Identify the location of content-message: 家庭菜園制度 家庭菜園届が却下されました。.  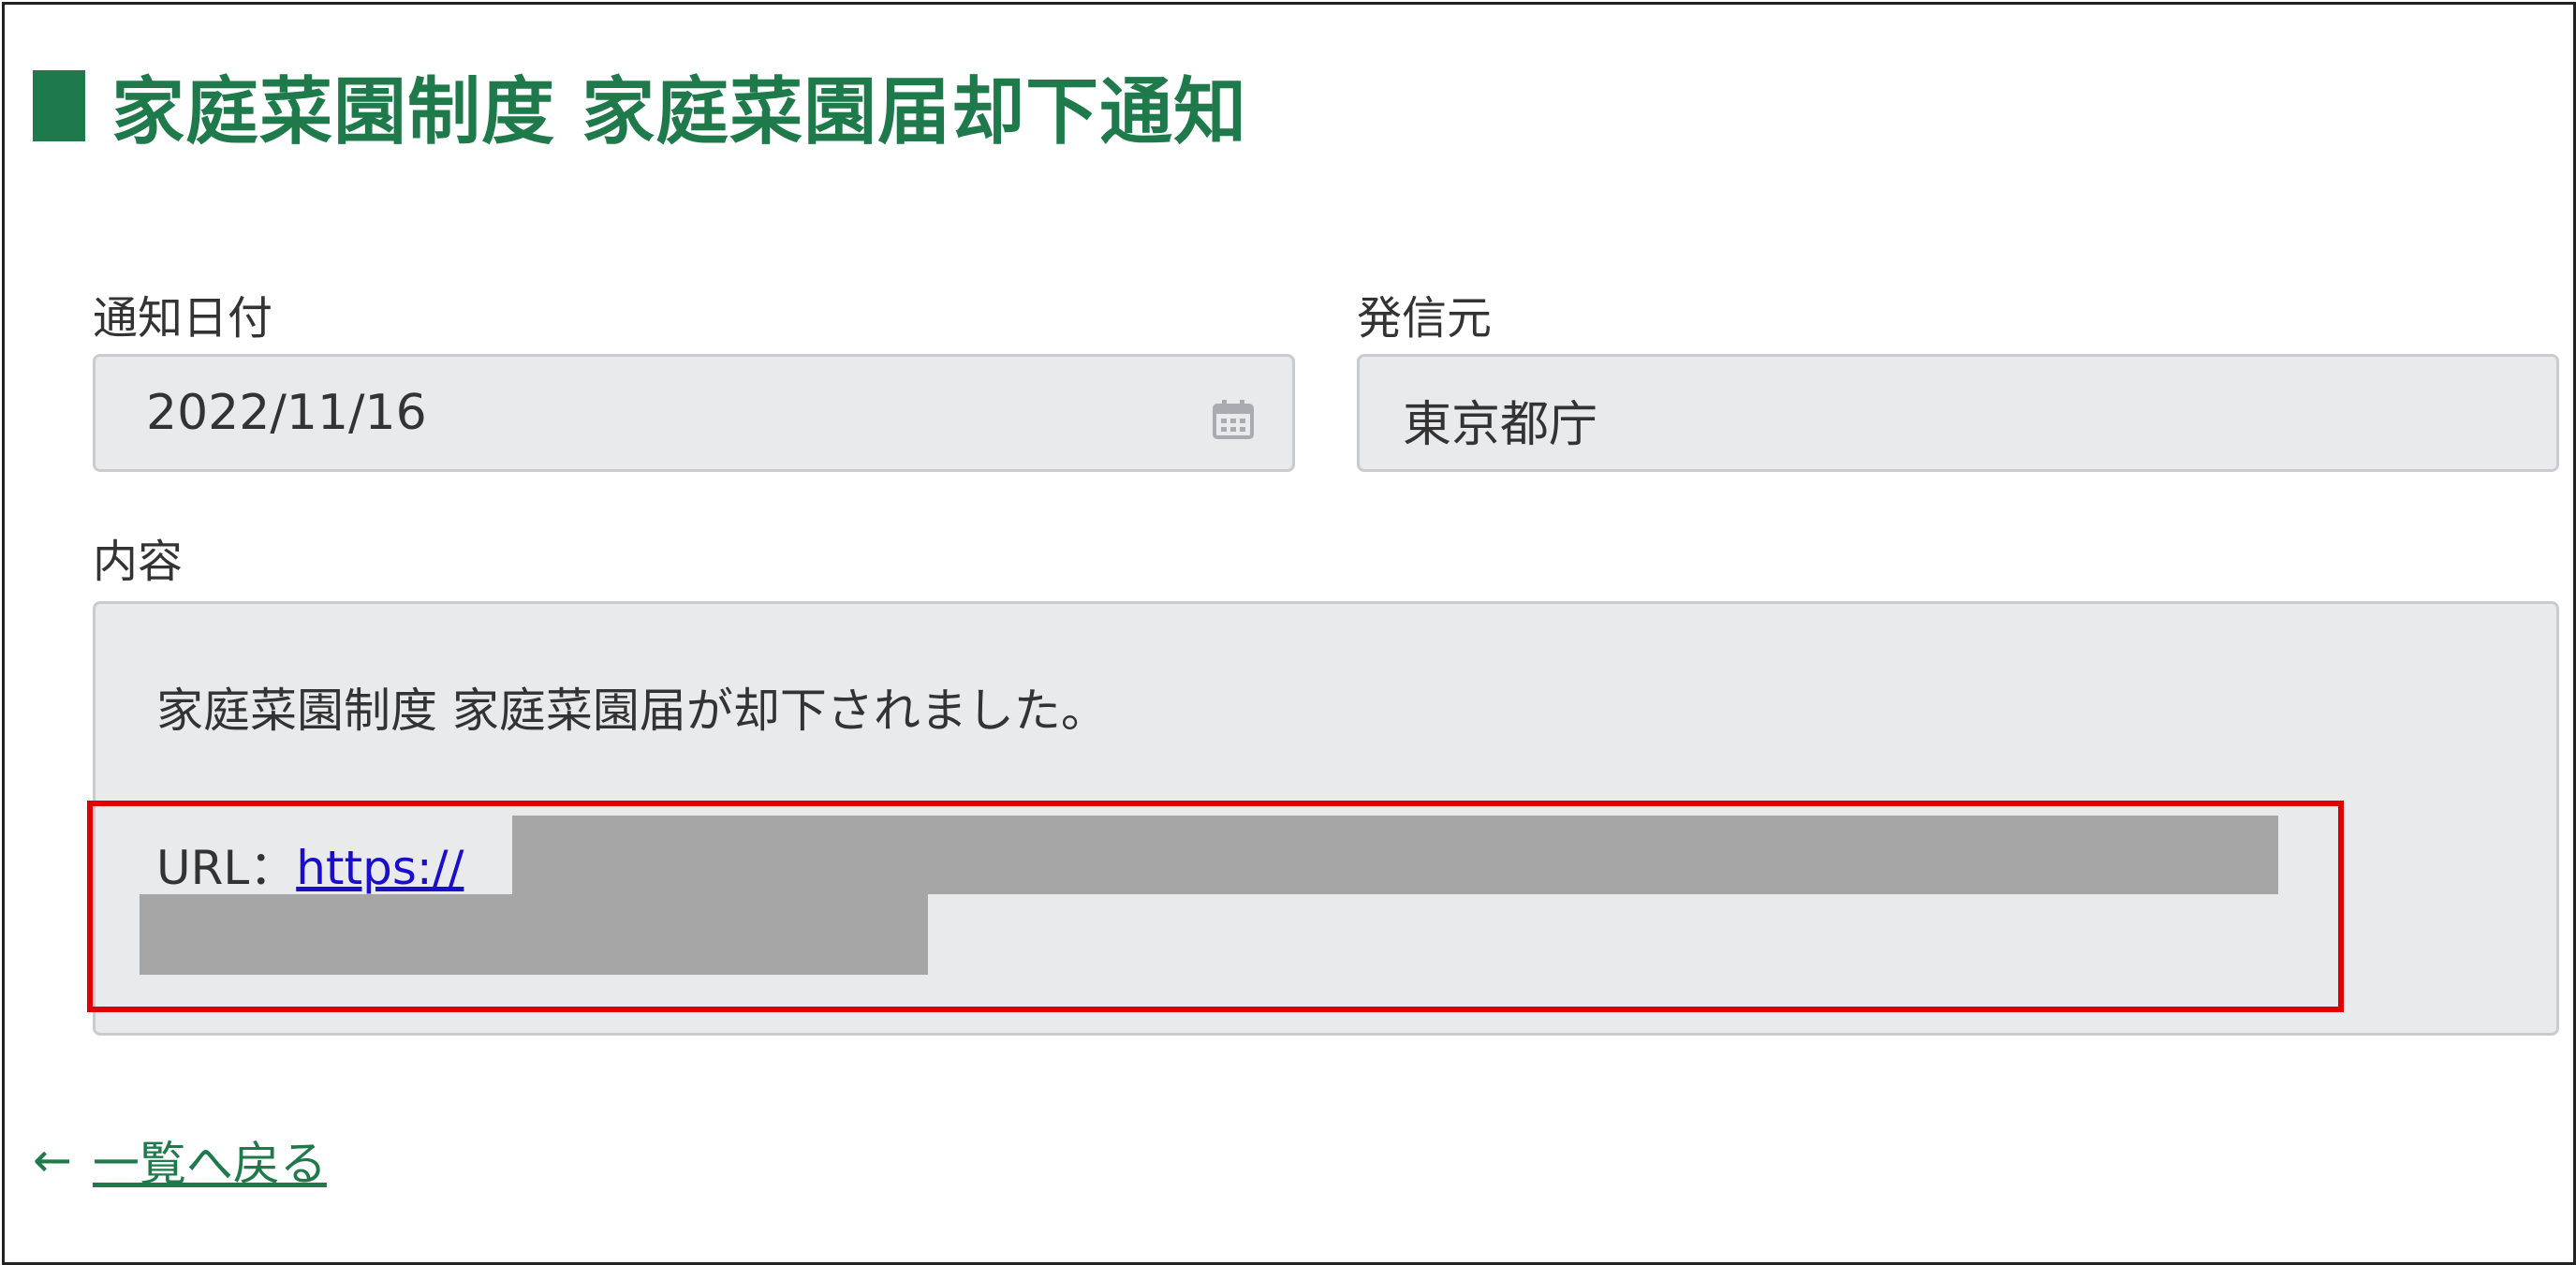
(632, 711).